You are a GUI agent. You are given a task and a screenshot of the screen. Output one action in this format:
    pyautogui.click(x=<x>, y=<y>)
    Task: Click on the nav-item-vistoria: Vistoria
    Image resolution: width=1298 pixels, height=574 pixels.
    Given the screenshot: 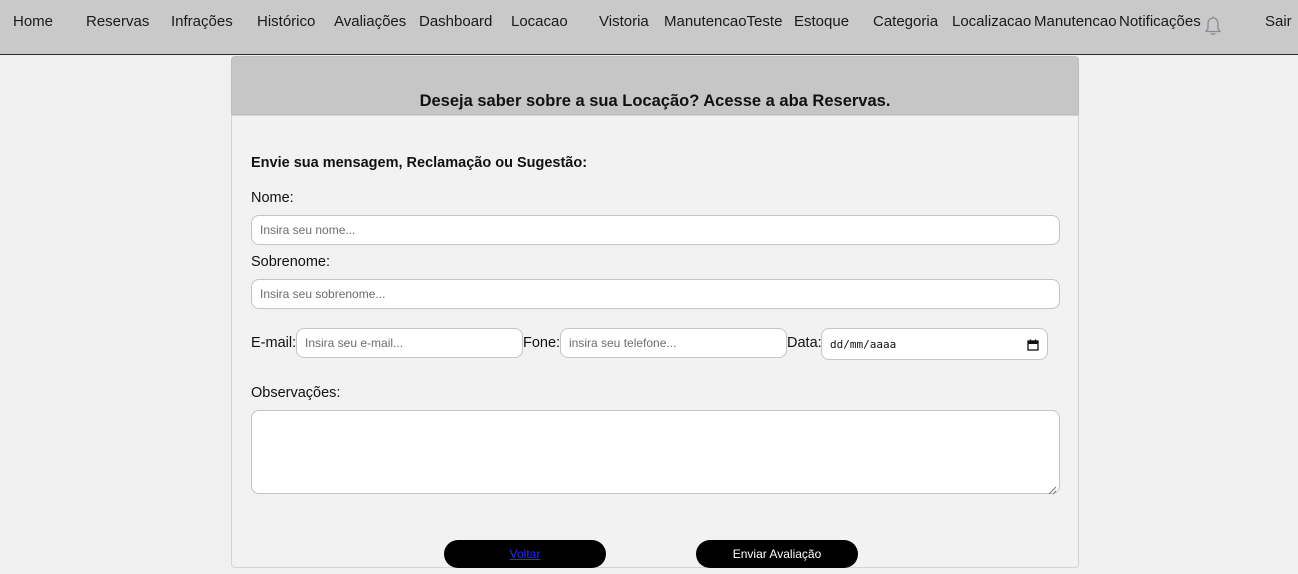 What is the action you would take?
    pyautogui.click(x=624, y=22)
    